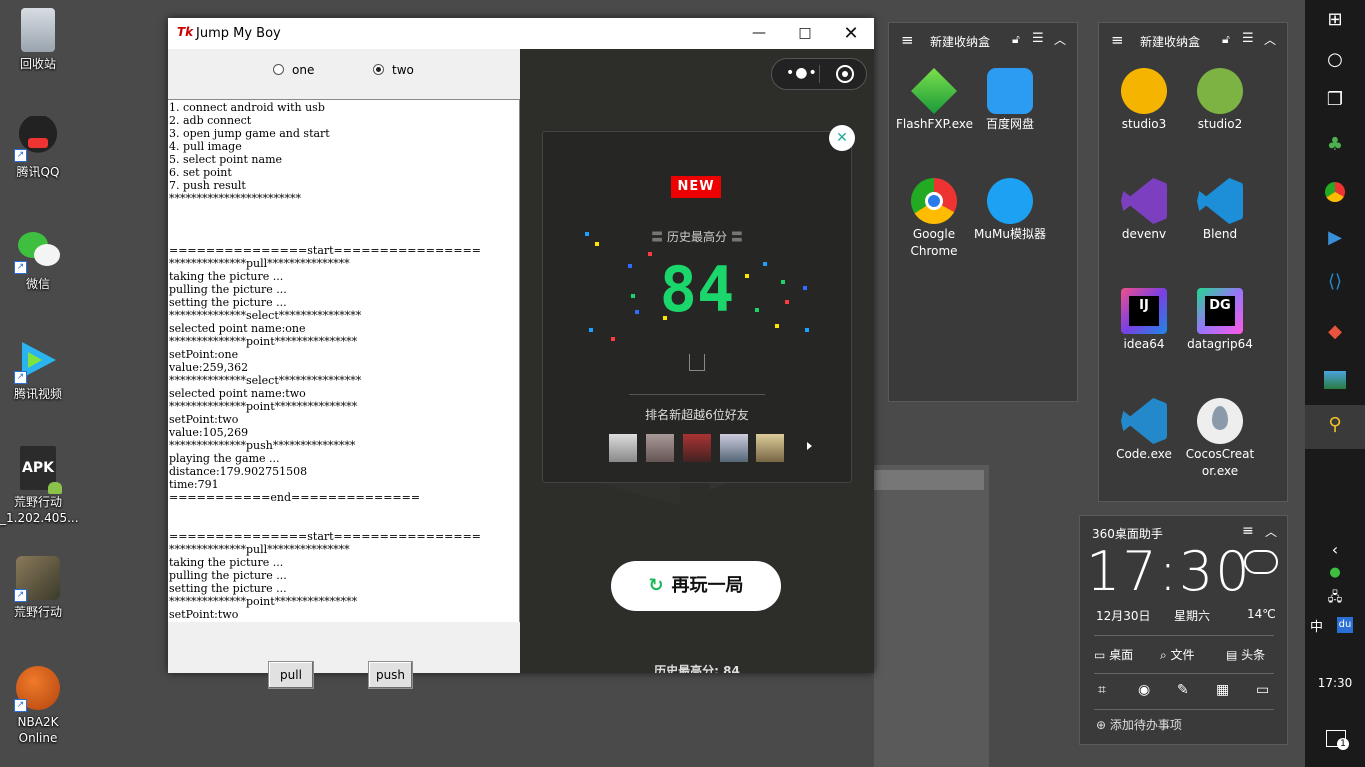 This screenshot has width=1365, height=767. What do you see at coordinates (656, 585) in the screenshot?
I see `refresh-icon: ↻` at bounding box center [656, 585].